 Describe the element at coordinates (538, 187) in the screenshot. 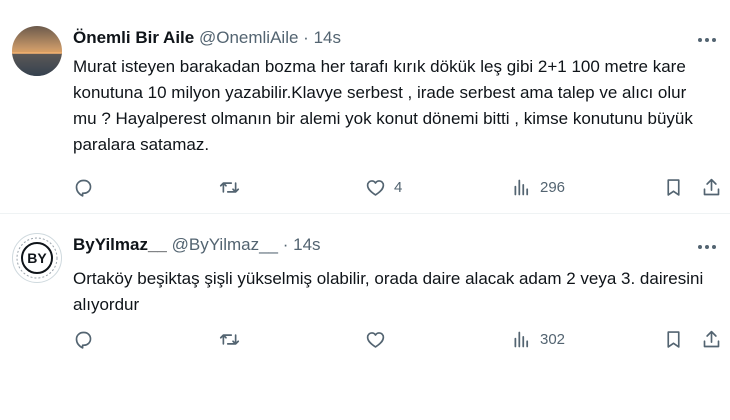

I see `views-button: 296` at that location.